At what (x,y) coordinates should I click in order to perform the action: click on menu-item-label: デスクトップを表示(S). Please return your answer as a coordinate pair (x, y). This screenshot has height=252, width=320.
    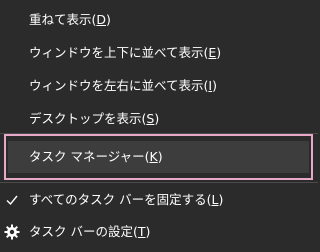
    Looking at the image, I should click on (94, 118).